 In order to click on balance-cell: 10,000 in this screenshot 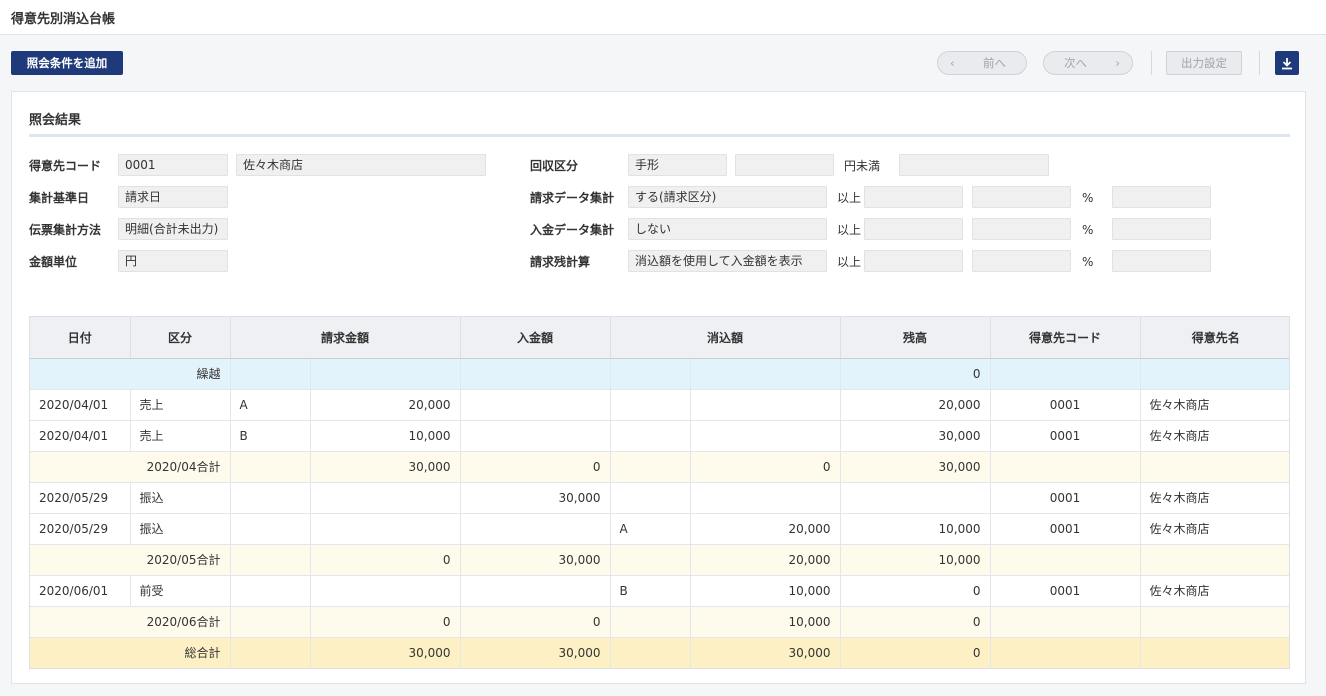, I will do `click(915, 560)`.